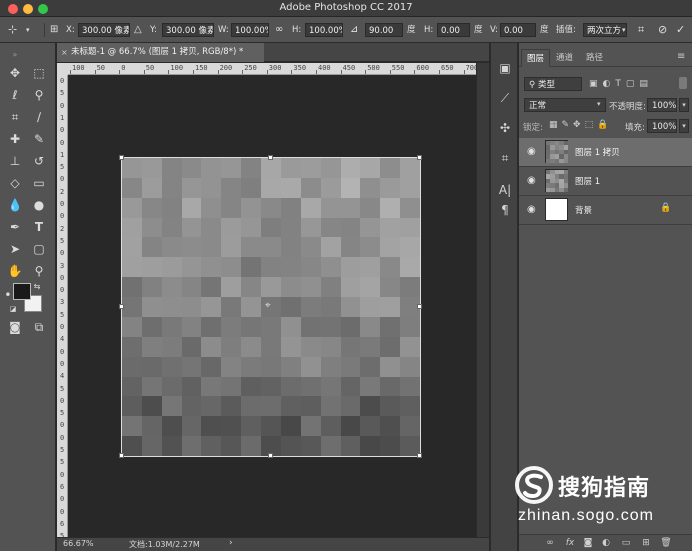 Image resolution: width=692 pixels, height=551 pixels. Describe the element at coordinates (553, 84) in the screenshot. I see `layer-filter-select: ⚲ 类型` at that location.